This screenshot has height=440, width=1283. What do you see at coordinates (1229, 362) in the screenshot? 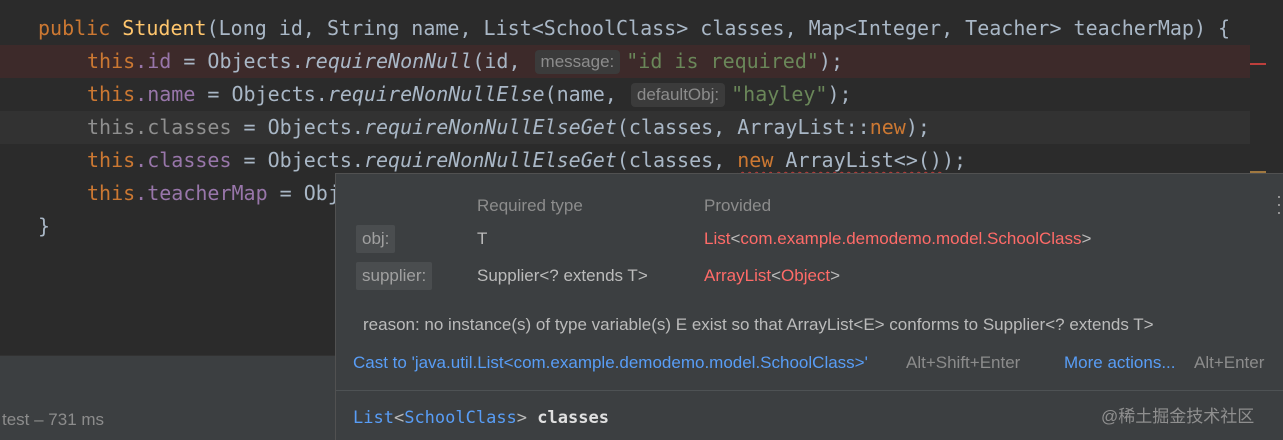
I see `more-actions-shortcut: Alt+Enter` at bounding box center [1229, 362].